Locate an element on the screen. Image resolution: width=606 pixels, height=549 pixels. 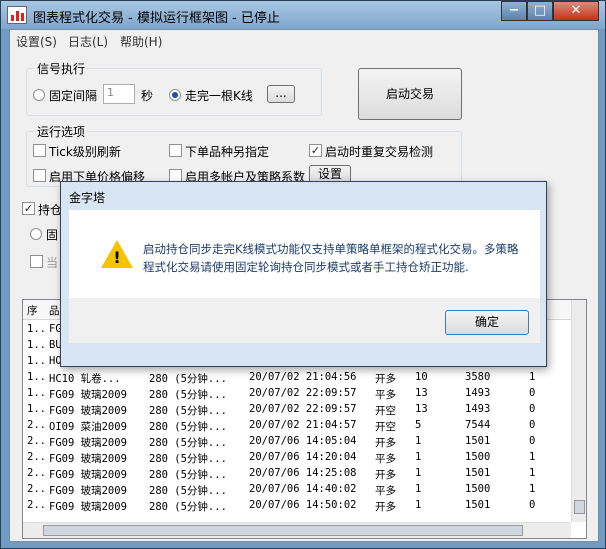
minimize-button: − is located at coordinates (514, 11).